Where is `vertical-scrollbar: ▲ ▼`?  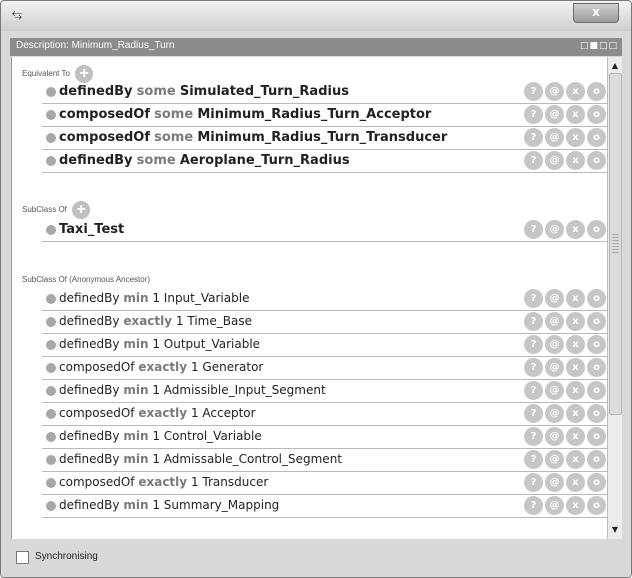
vertical-scrollbar: ▲ ▼ is located at coordinates (614, 298).